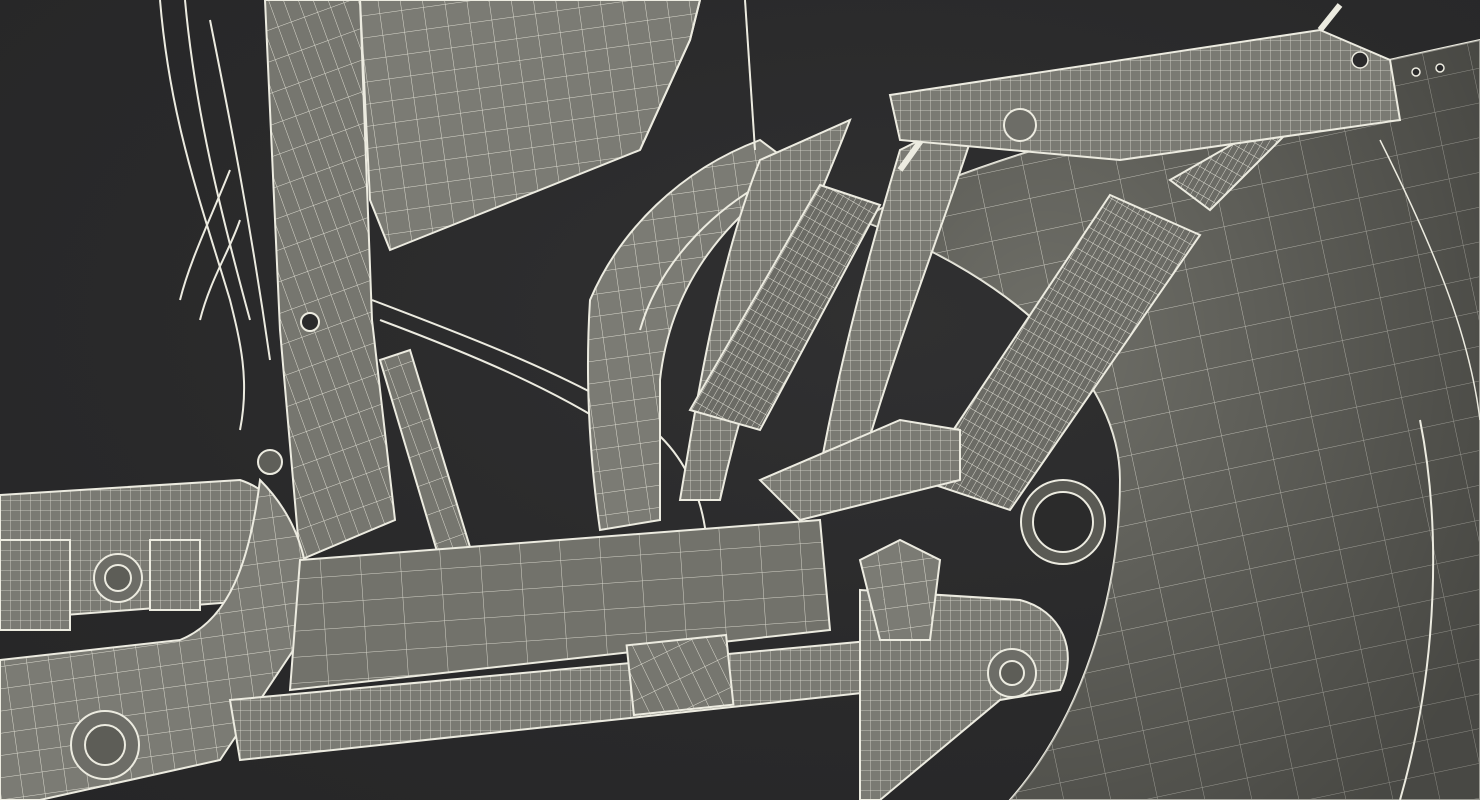 The image size is (1480, 800). I want to click on bracket-hole-icon, so click(1360, 60).